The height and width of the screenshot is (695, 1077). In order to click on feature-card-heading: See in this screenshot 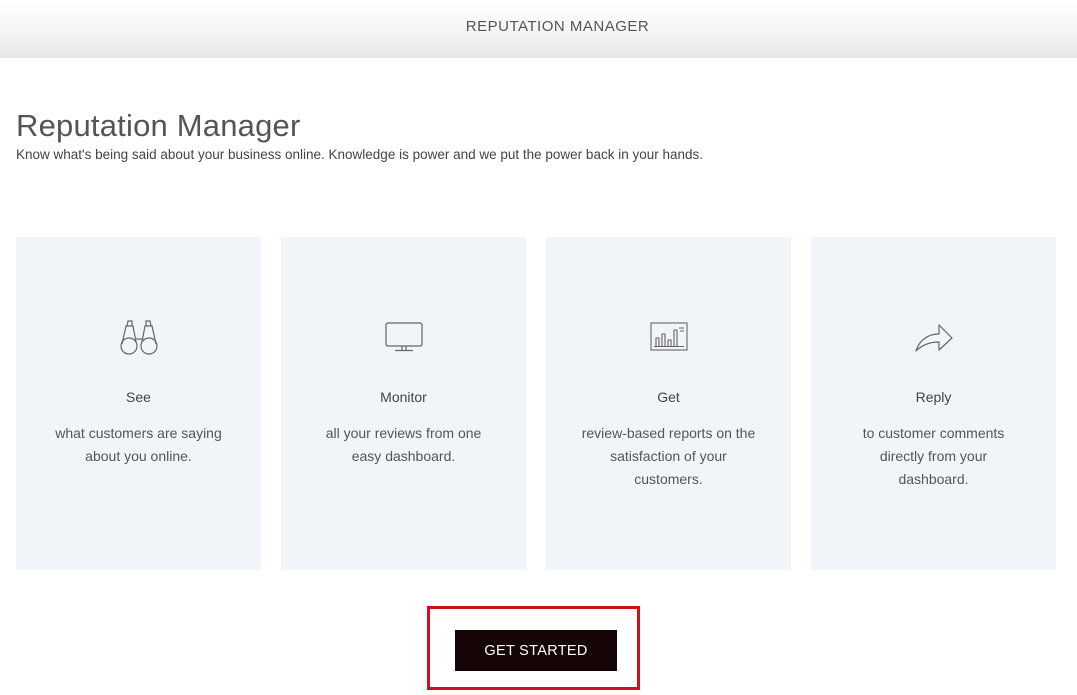, I will do `click(138, 397)`.